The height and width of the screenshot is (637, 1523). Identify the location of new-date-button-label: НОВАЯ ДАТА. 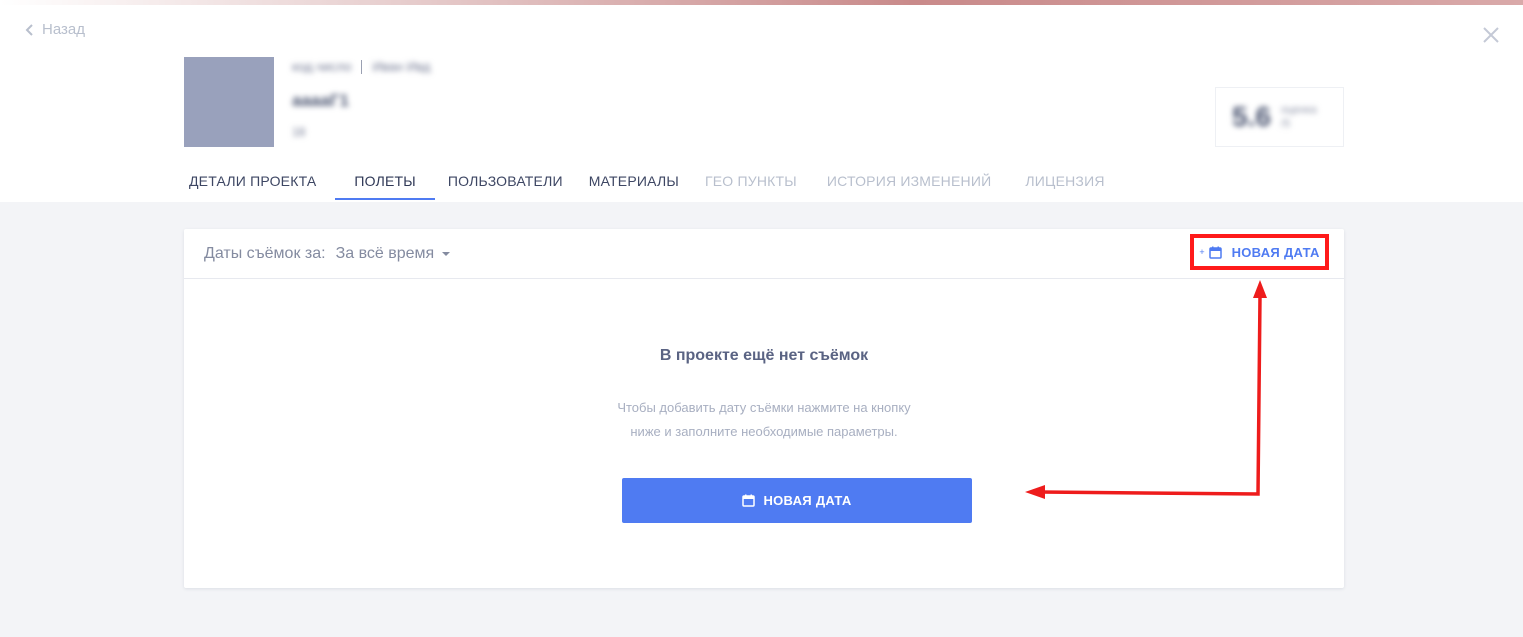
(807, 500).